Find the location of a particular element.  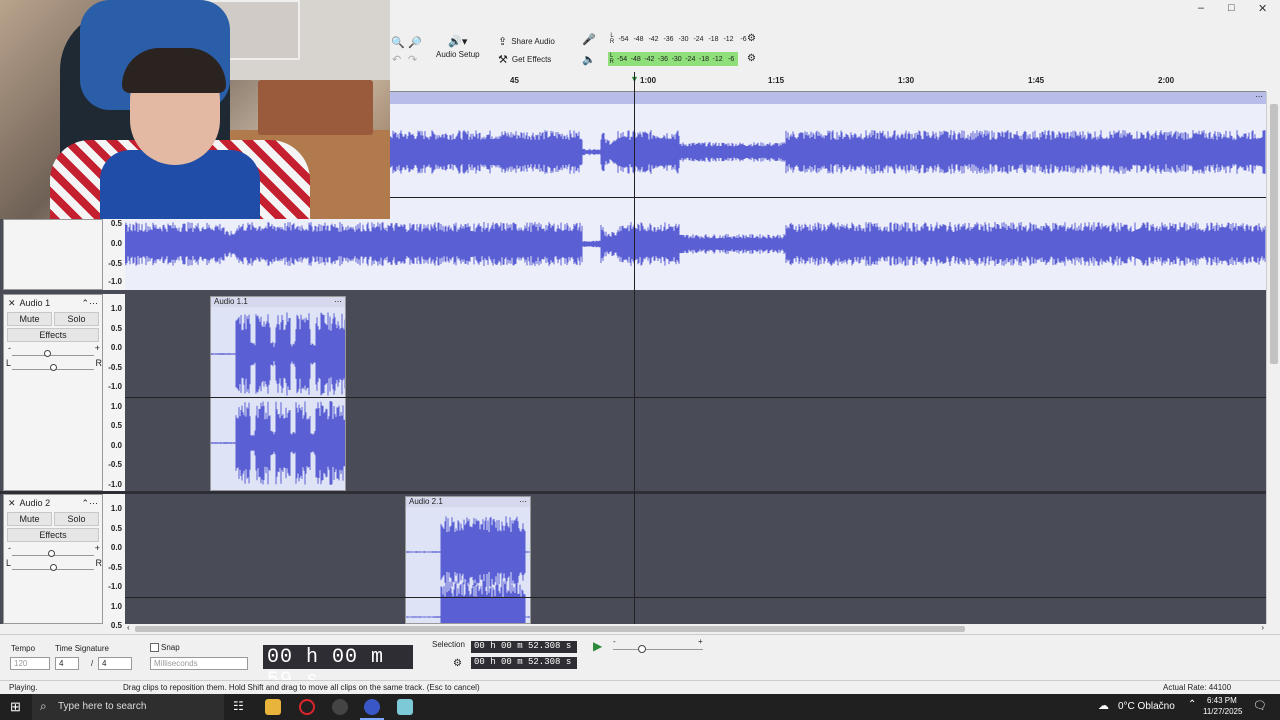

tray-chevron-icon: ⌃ is located at coordinates (1192, 704).